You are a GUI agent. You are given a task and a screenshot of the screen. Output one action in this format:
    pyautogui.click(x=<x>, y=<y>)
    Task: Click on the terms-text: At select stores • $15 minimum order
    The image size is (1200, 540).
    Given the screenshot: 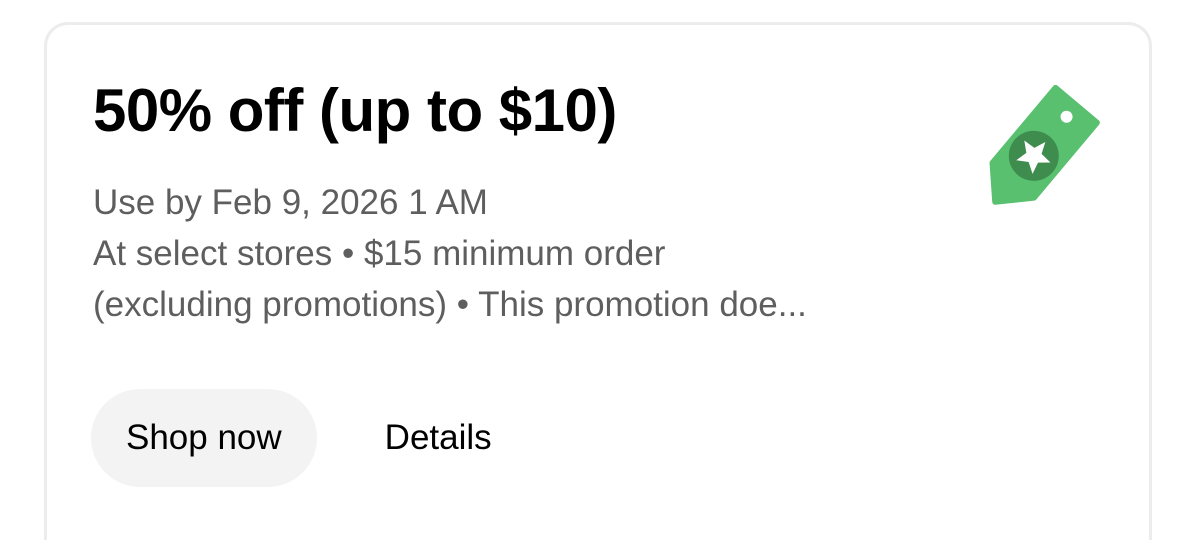 What is the action you would take?
    pyautogui.click(x=379, y=253)
    